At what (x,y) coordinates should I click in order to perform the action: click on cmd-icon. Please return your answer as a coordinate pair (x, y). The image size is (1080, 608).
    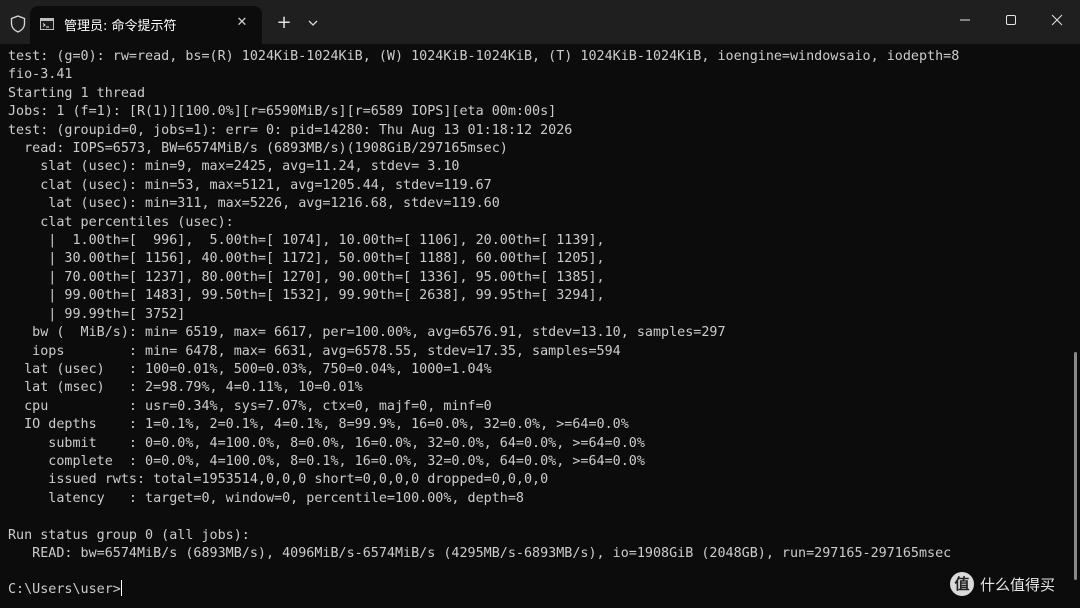
    Looking at the image, I should click on (47, 24).